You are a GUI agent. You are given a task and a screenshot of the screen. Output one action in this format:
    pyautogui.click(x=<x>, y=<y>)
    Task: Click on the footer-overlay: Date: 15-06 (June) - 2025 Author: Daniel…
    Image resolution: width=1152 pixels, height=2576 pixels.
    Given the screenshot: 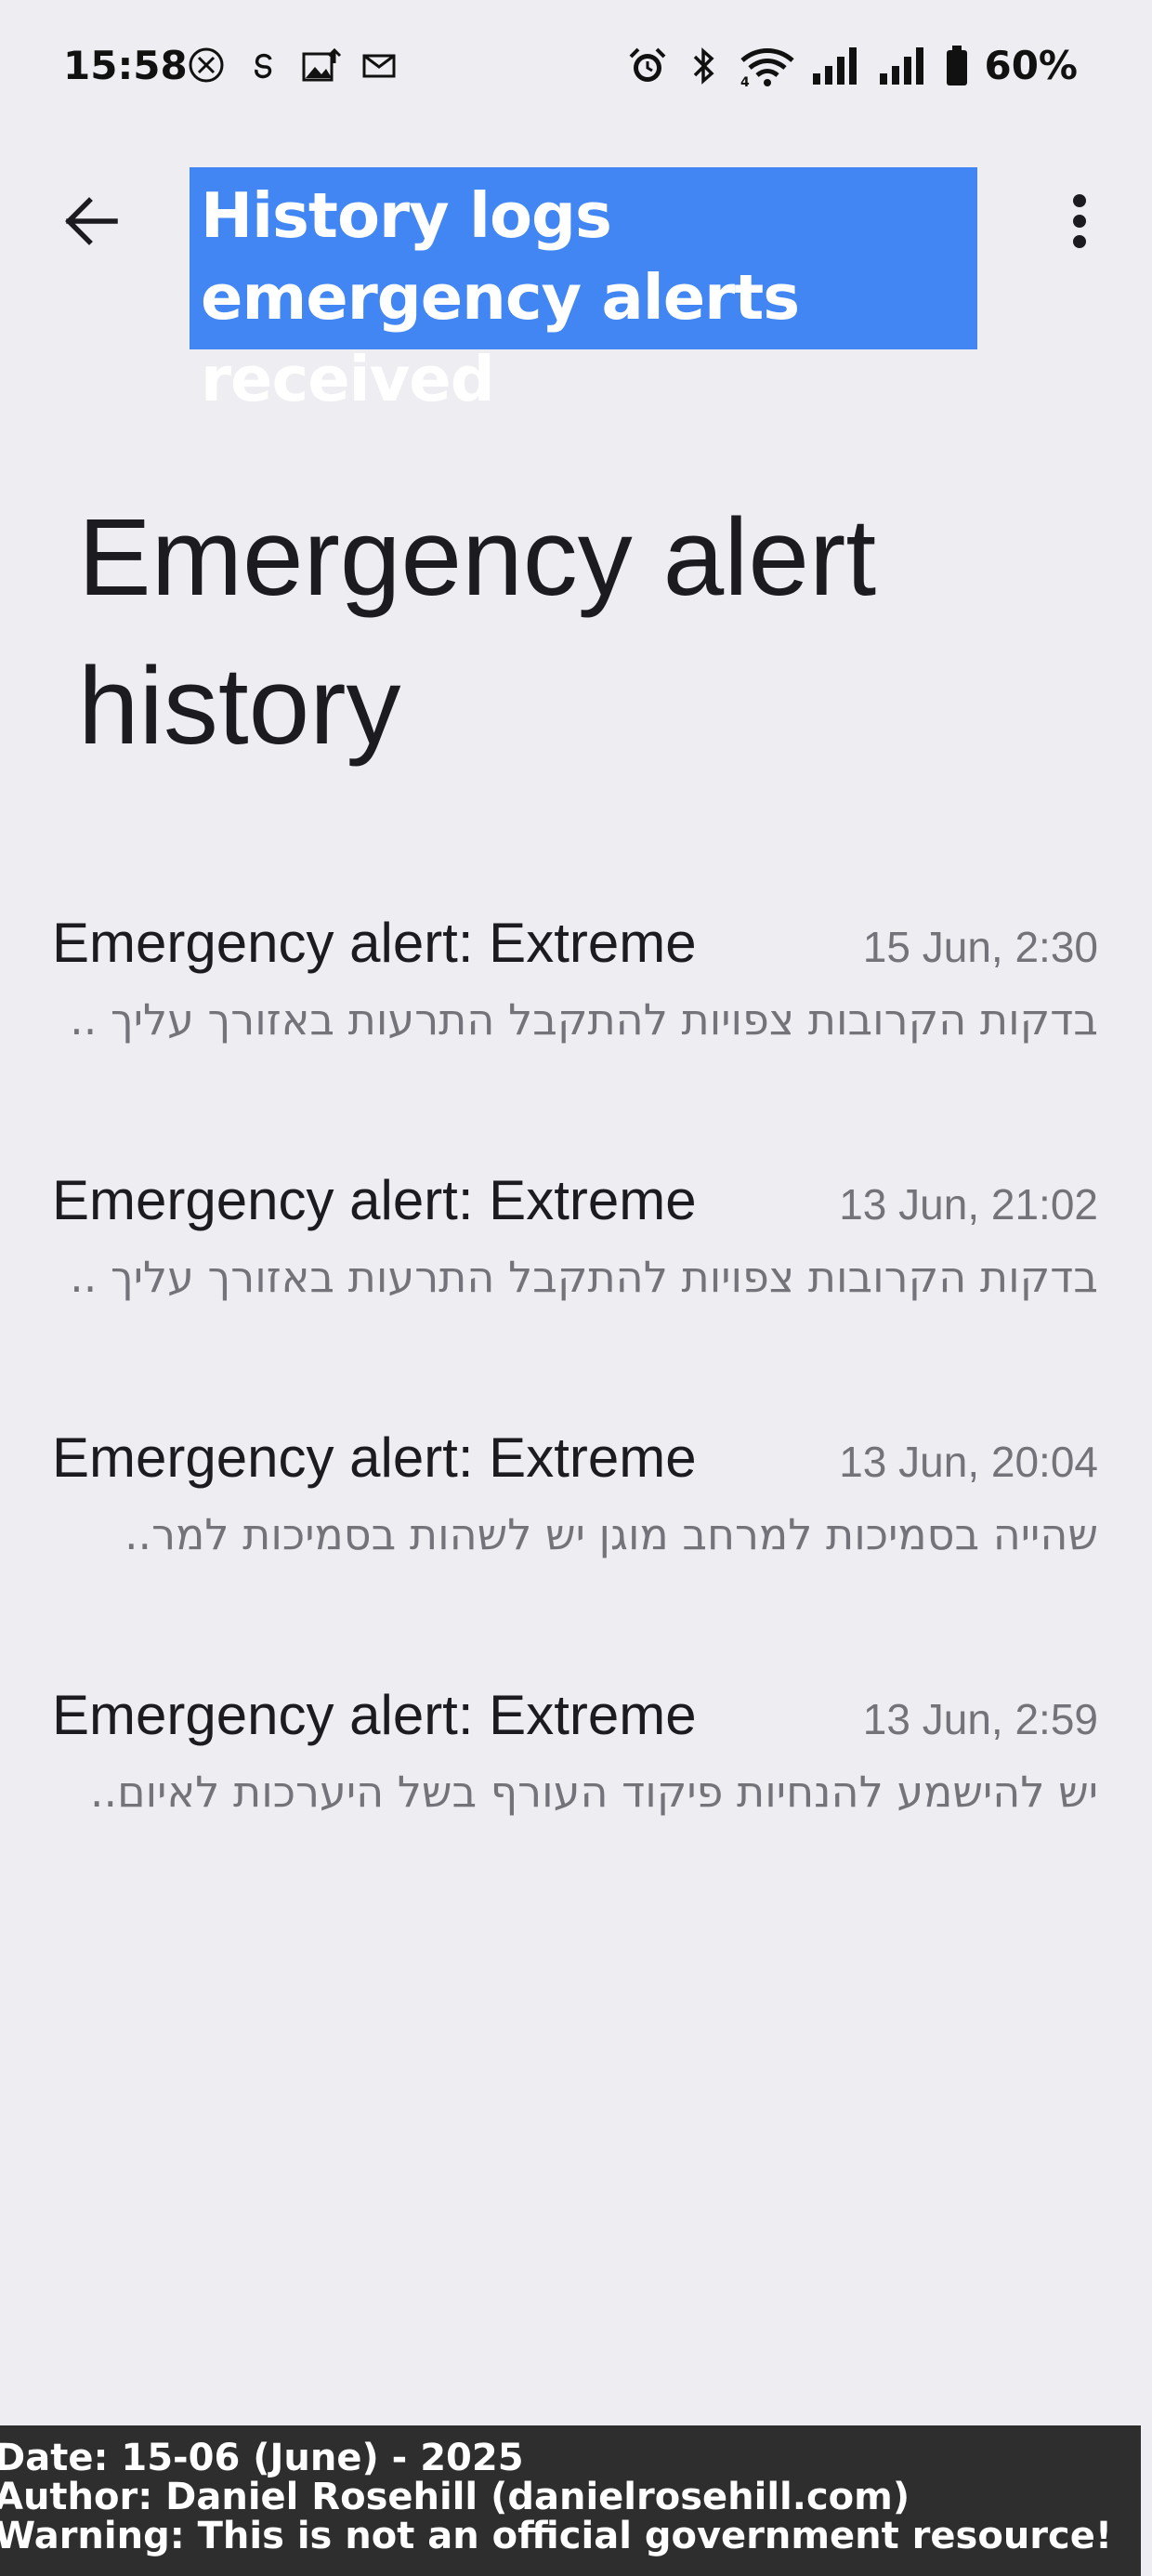 What is the action you would take?
    pyautogui.click(x=570, y=2500)
    